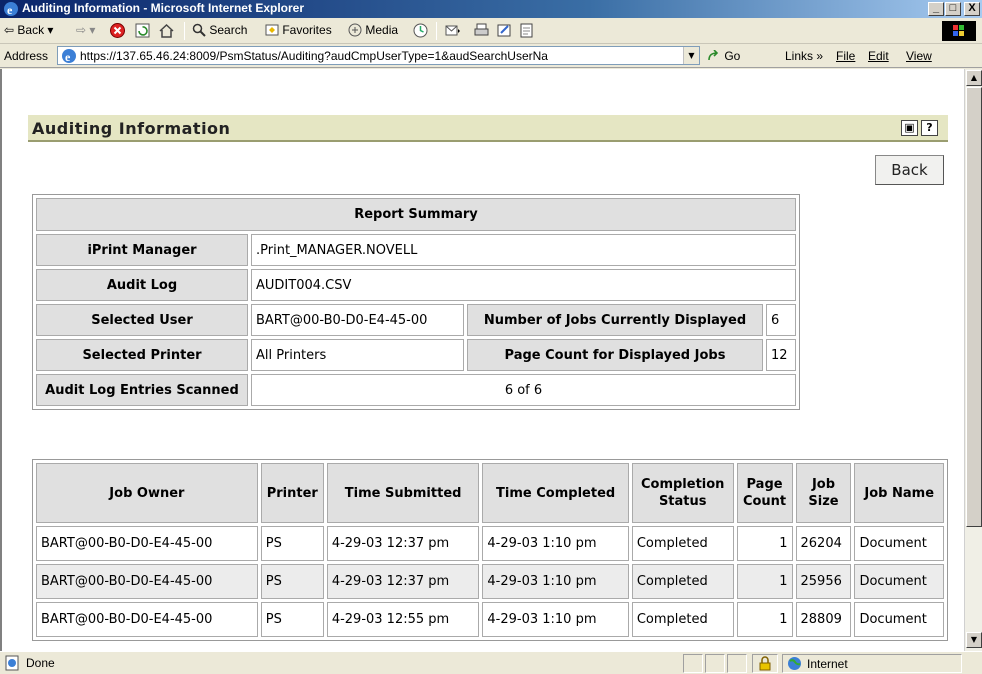  Describe the element at coordinates (357, 320) in the screenshot. I see `selected-user-value: BART@00-B0-D0-E4-45-00` at that location.